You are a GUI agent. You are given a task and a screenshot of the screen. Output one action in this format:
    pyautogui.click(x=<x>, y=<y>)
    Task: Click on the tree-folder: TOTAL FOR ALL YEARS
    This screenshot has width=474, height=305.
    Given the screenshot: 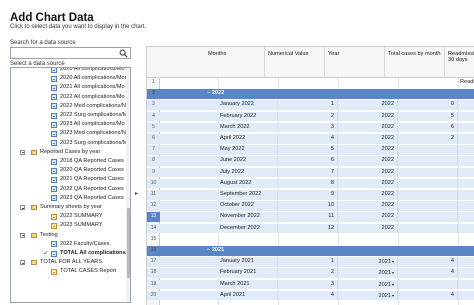 What is the action you would take?
    pyautogui.click(x=69, y=262)
    